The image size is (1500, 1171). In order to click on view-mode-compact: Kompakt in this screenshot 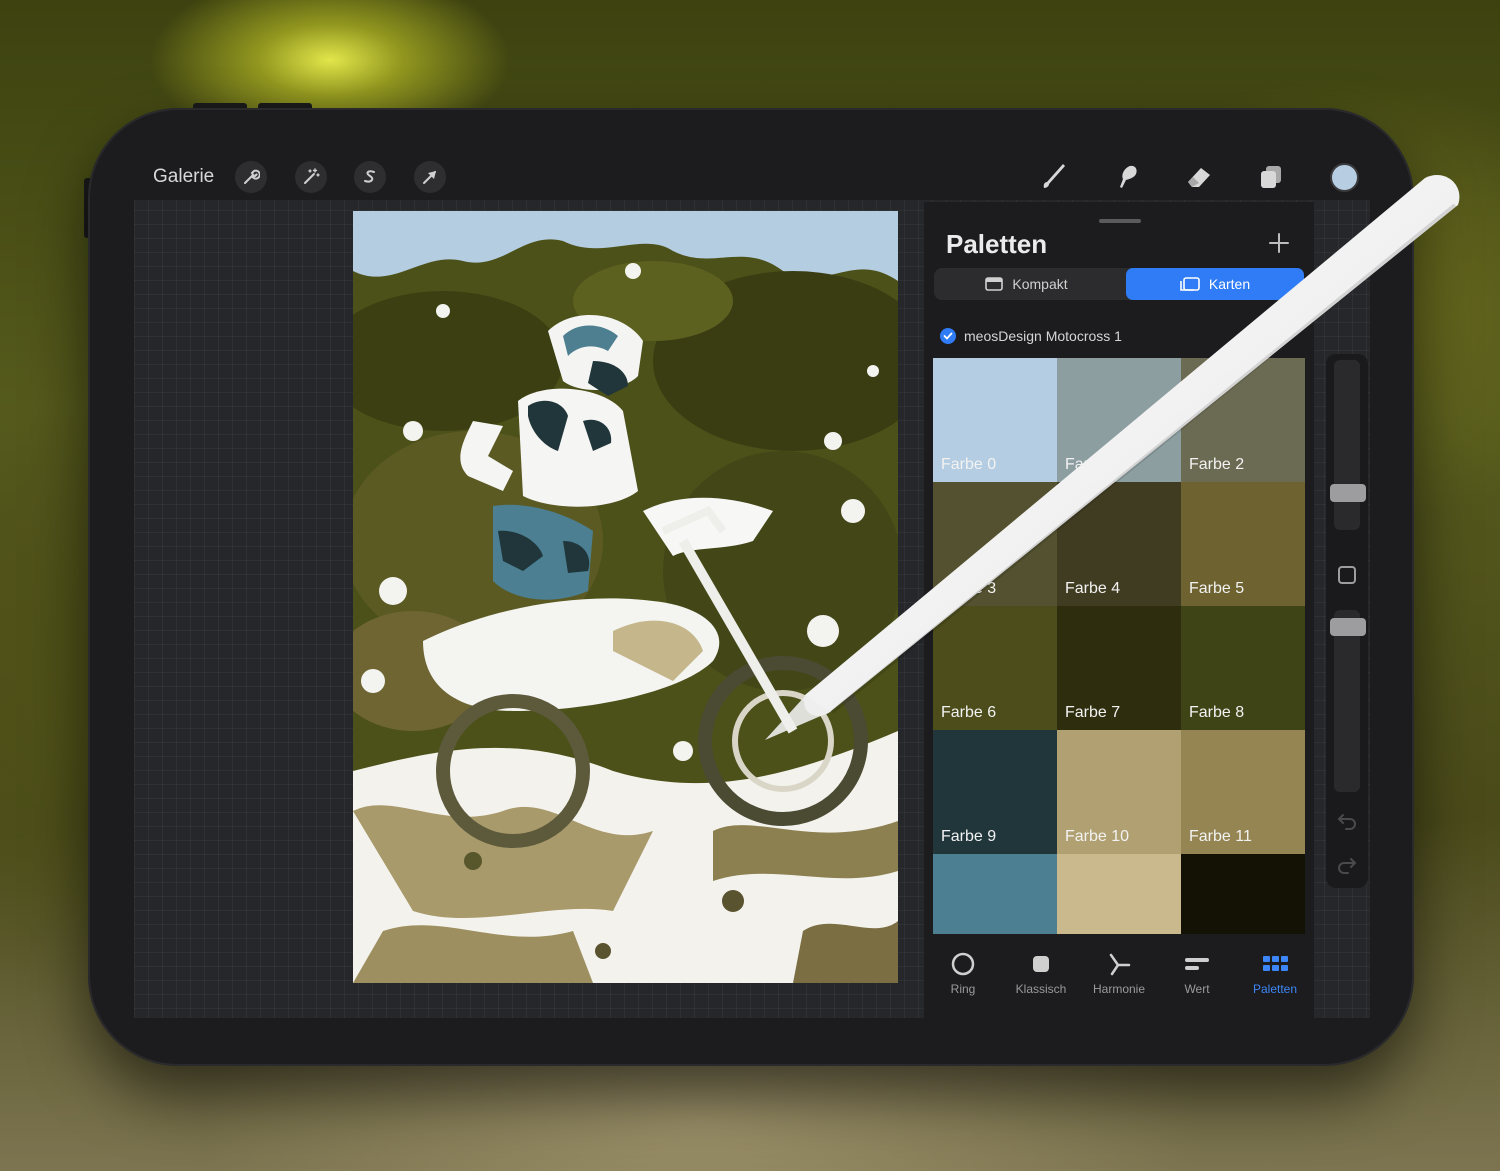, I will do `click(1026, 284)`.